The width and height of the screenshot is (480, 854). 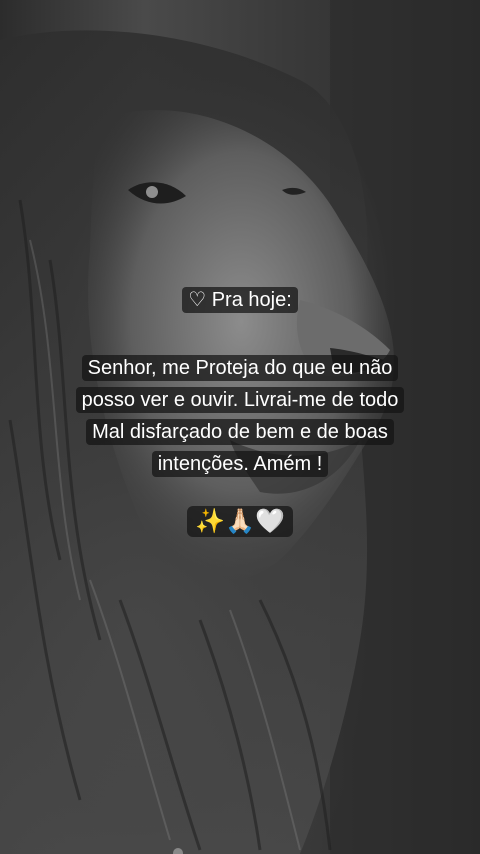 What do you see at coordinates (240, 464) in the screenshot?
I see `body-line-4: intenções. Amém !` at bounding box center [240, 464].